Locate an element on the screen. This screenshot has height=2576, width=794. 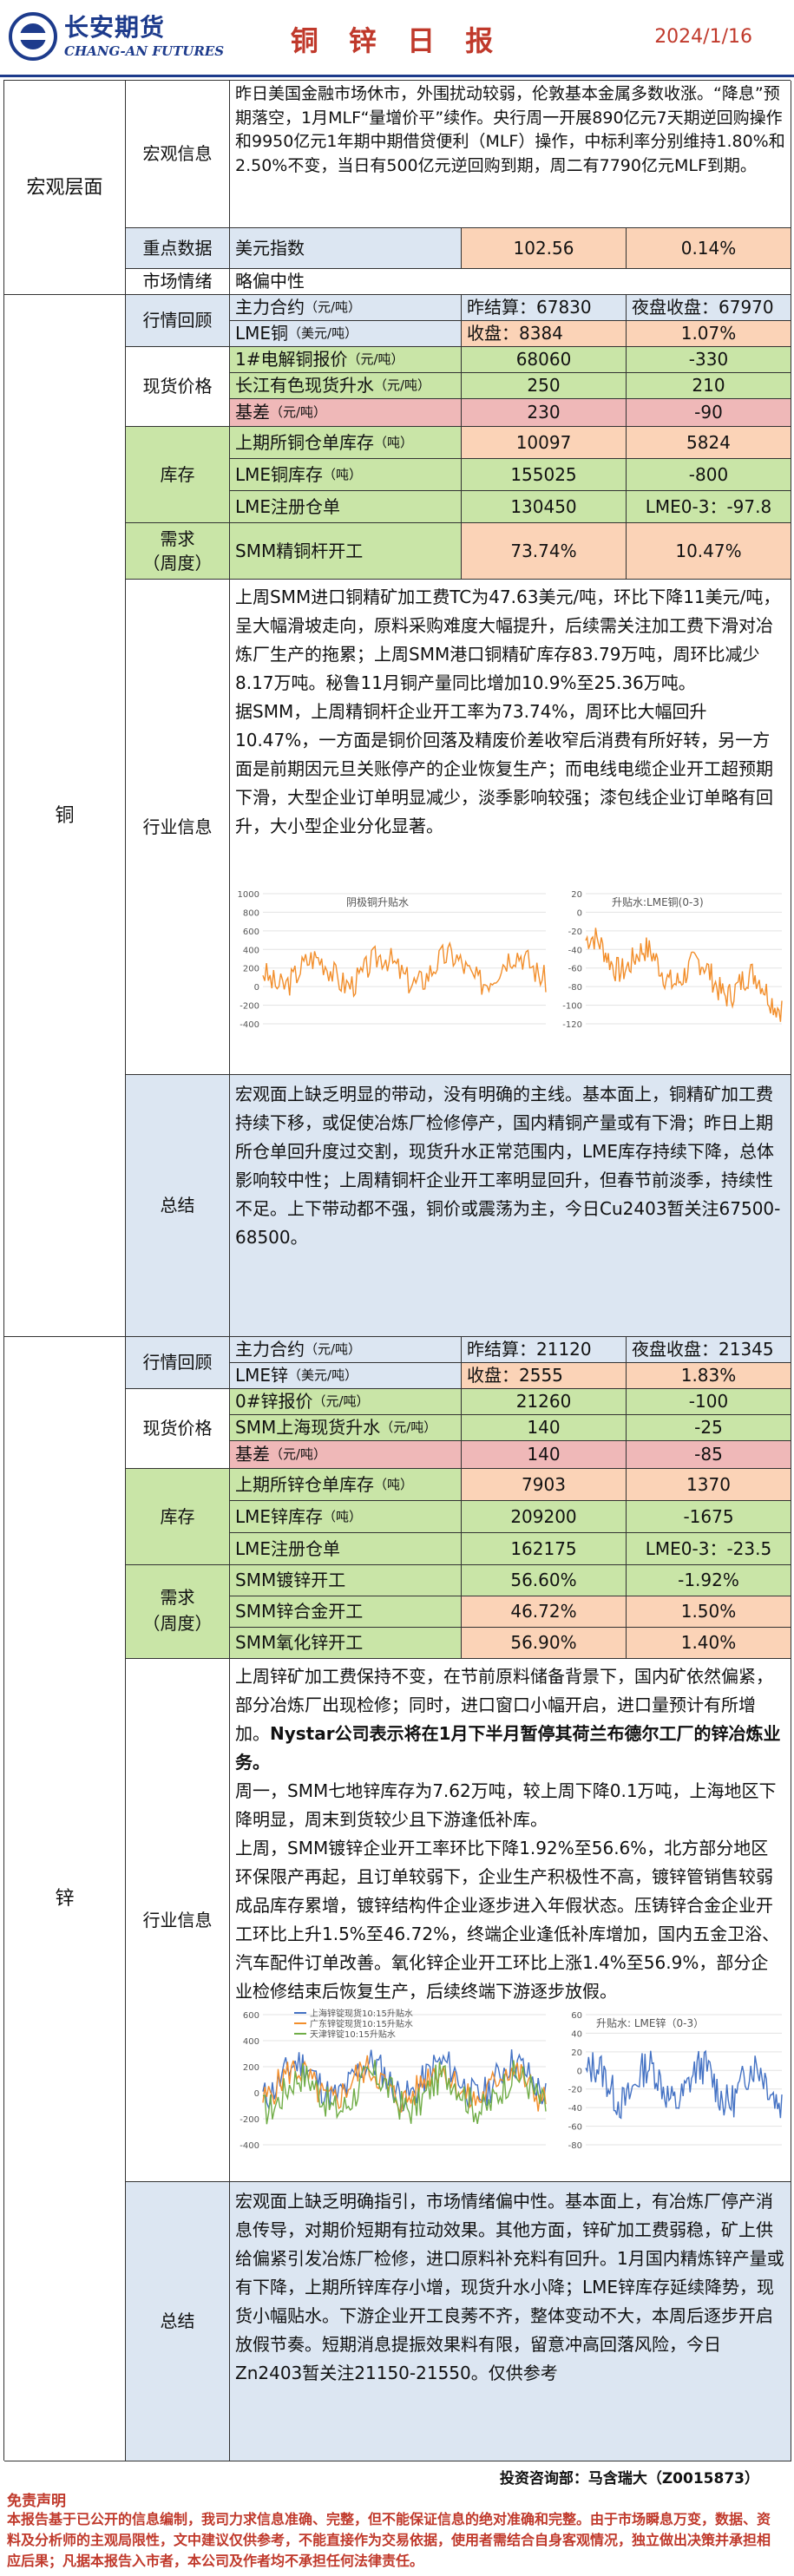
cu-spot-label: 现货价格 is located at coordinates (178, 387).